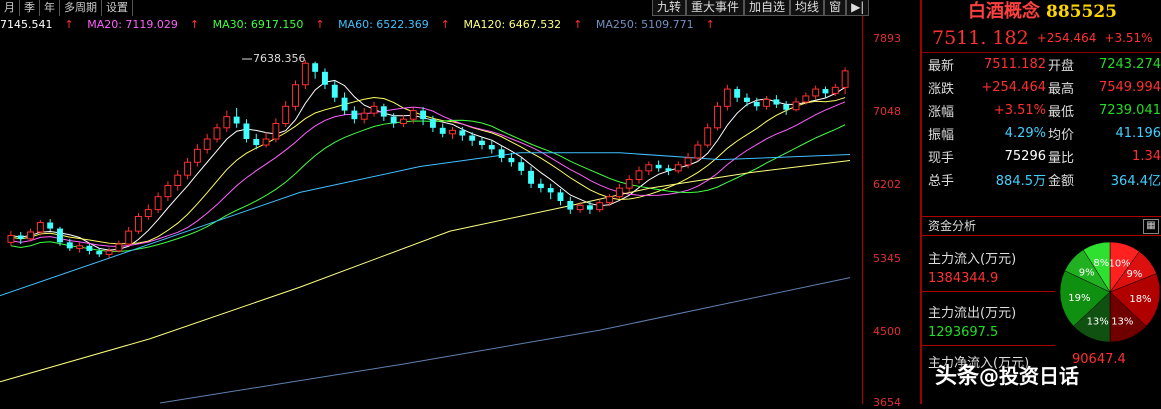 The width and height of the screenshot is (1161, 409). What do you see at coordinates (807, 8) in the screenshot?
I see `moving-average-button: 均线` at bounding box center [807, 8].